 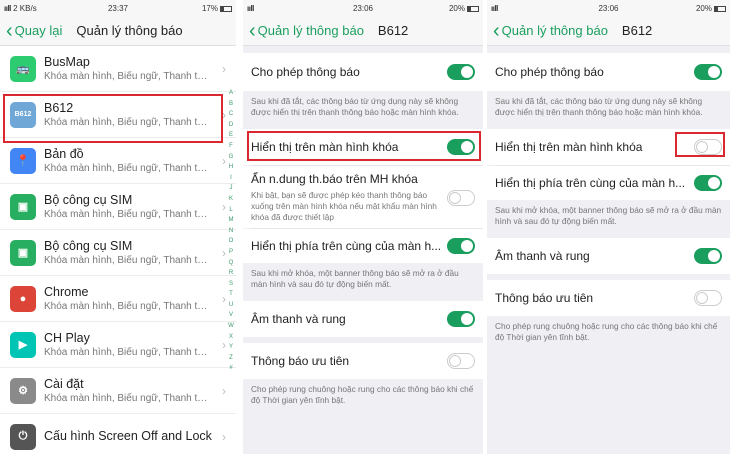 What do you see at coordinates (231, 358) in the screenshot?
I see `alphabet-letter: Z` at bounding box center [231, 358].